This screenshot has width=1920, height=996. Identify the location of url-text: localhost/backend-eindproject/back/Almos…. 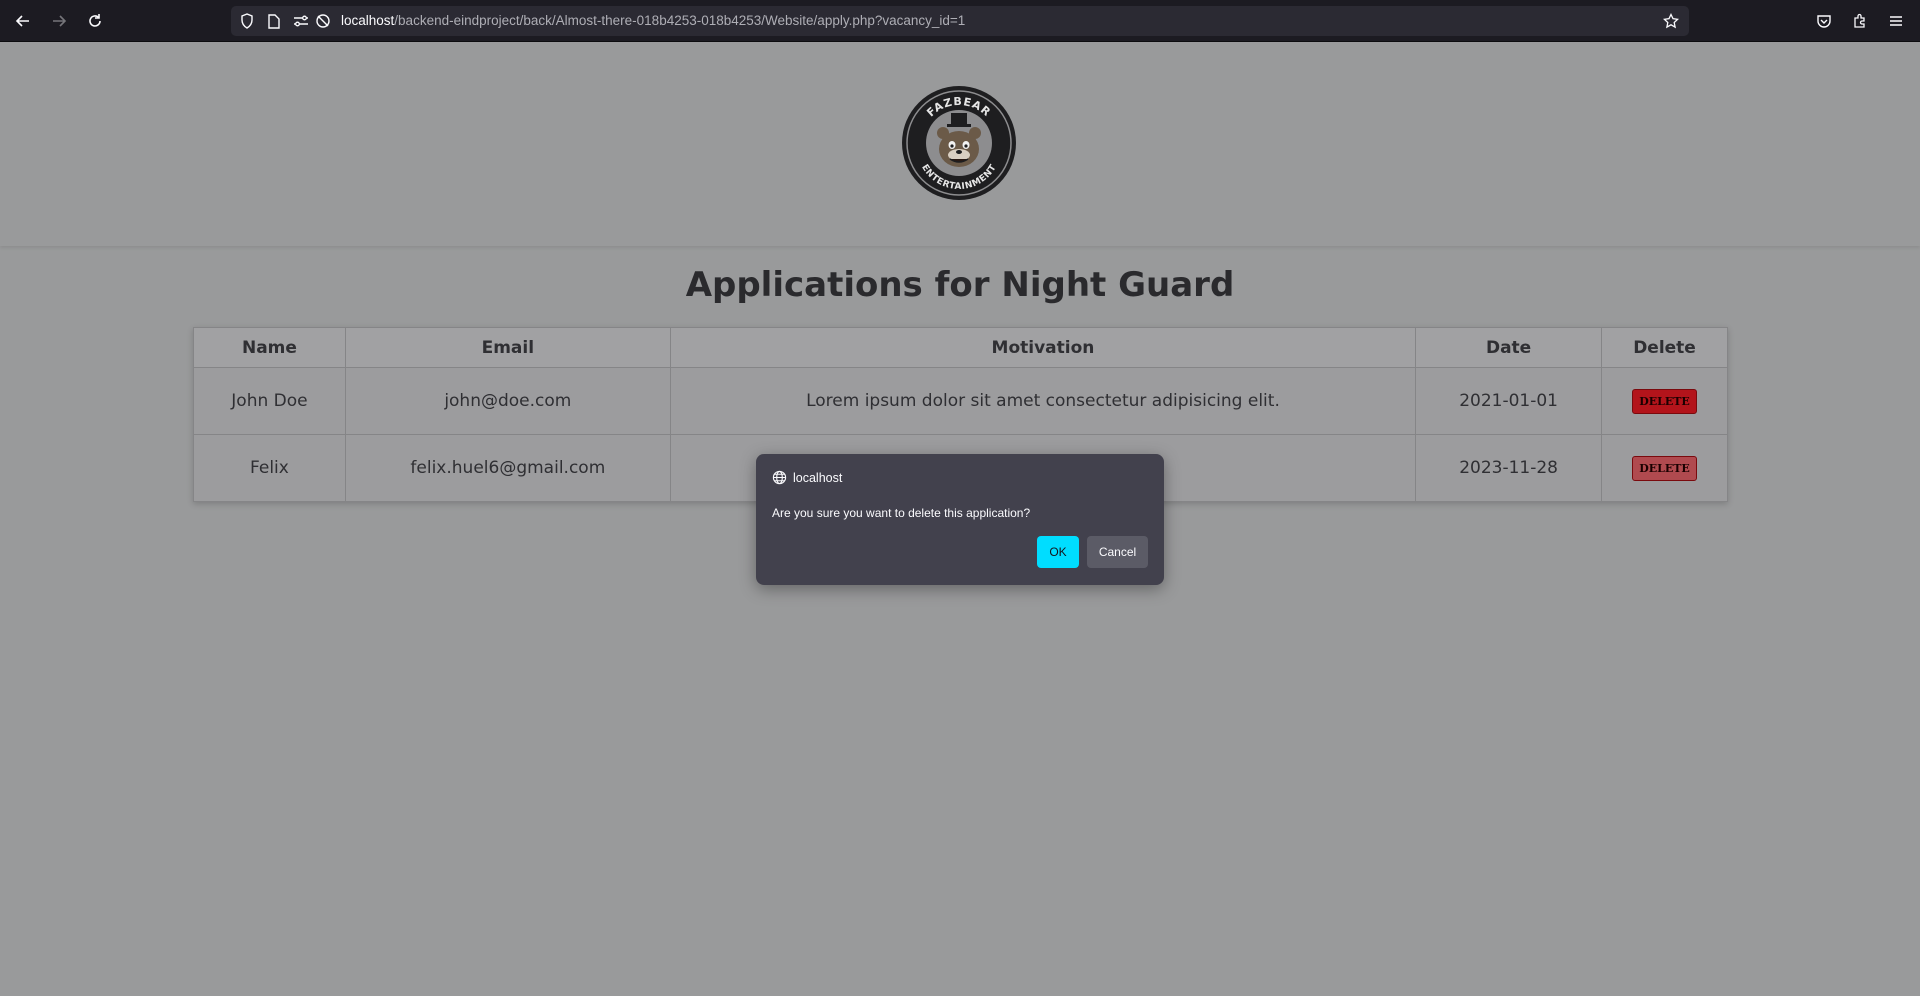
(653, 20).